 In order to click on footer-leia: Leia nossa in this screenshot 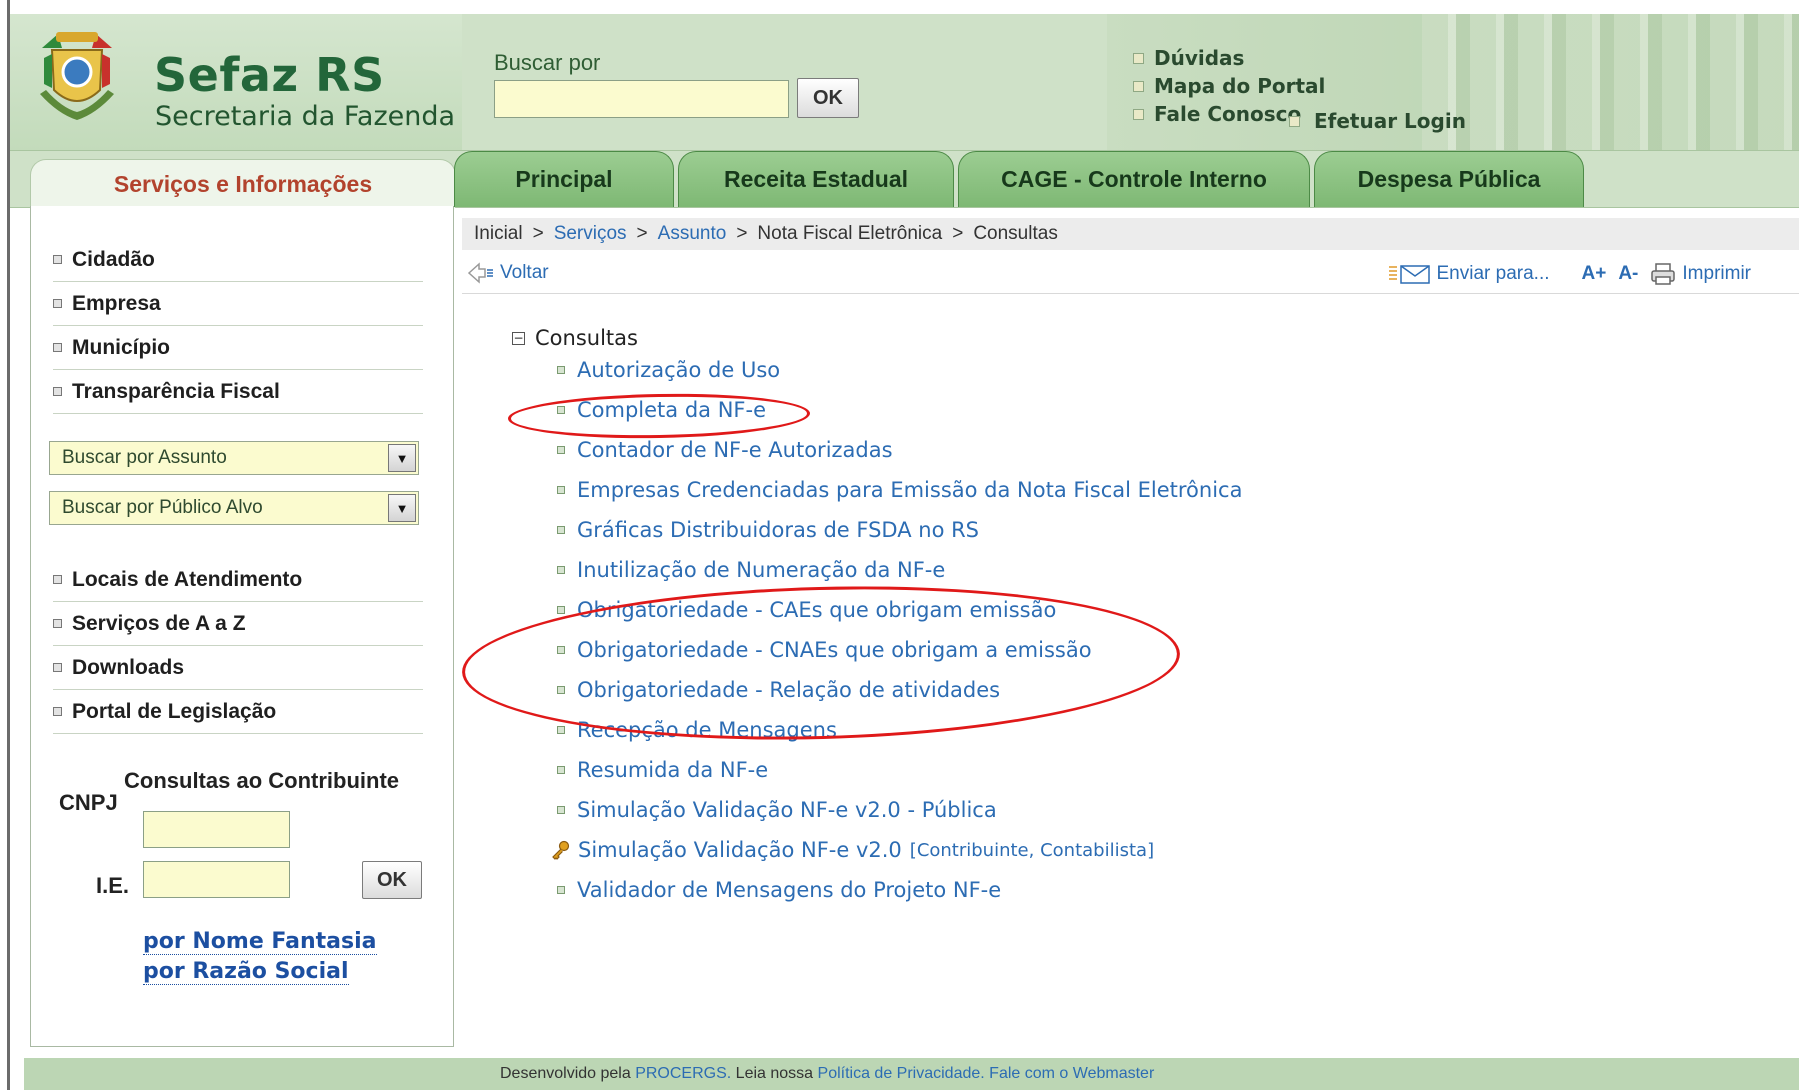, I will do `click(774, 1073)`.